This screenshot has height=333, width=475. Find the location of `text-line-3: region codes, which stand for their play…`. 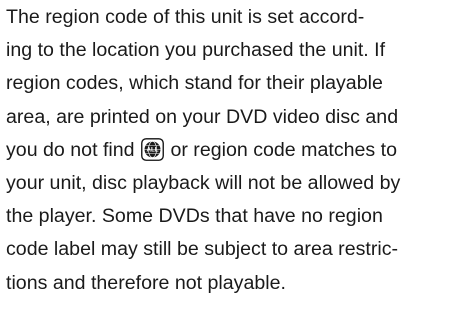

text-line-3: region codes, which stand for their play… is located at coordinates (194, 83).